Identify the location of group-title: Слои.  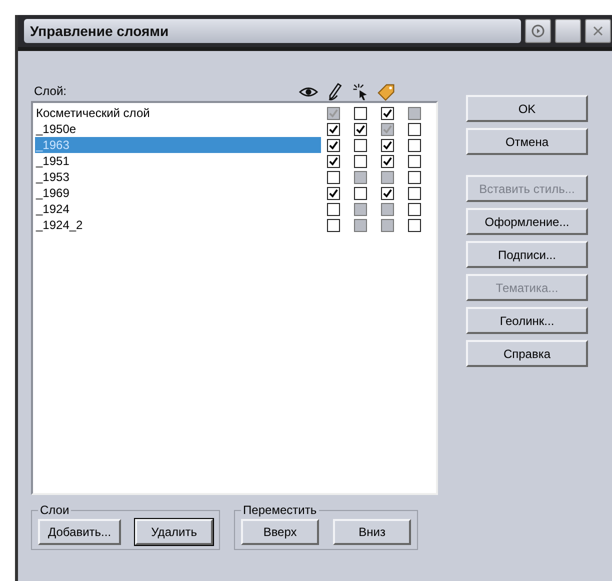
(54, 510).